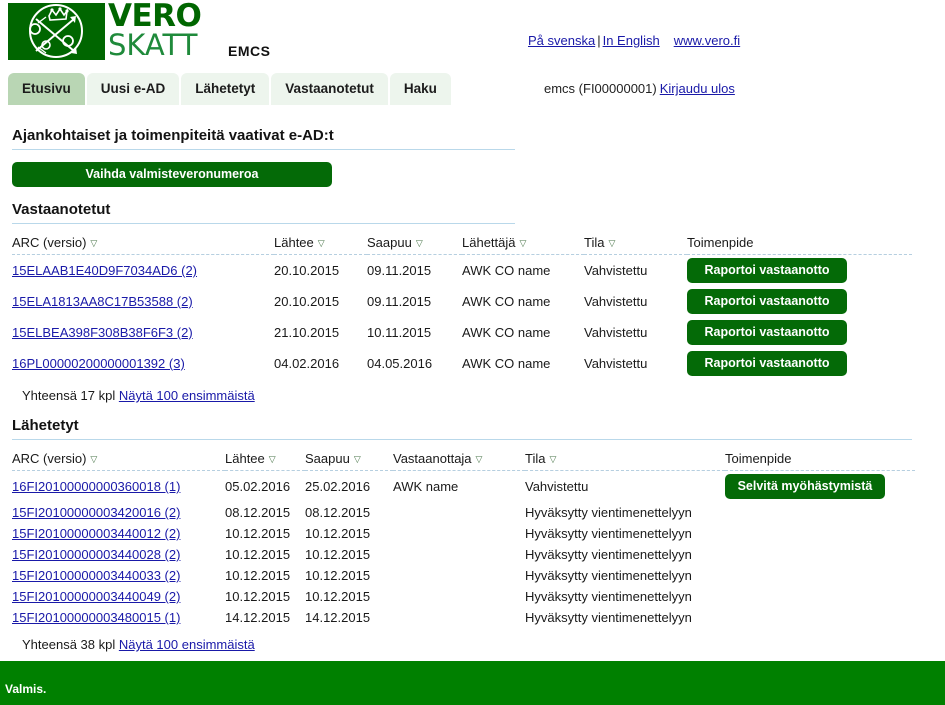 Image resolution: width=945 pixels, height=705 pixels. I want to click on sent-row-recipient: AWK name, so click(426, 486).